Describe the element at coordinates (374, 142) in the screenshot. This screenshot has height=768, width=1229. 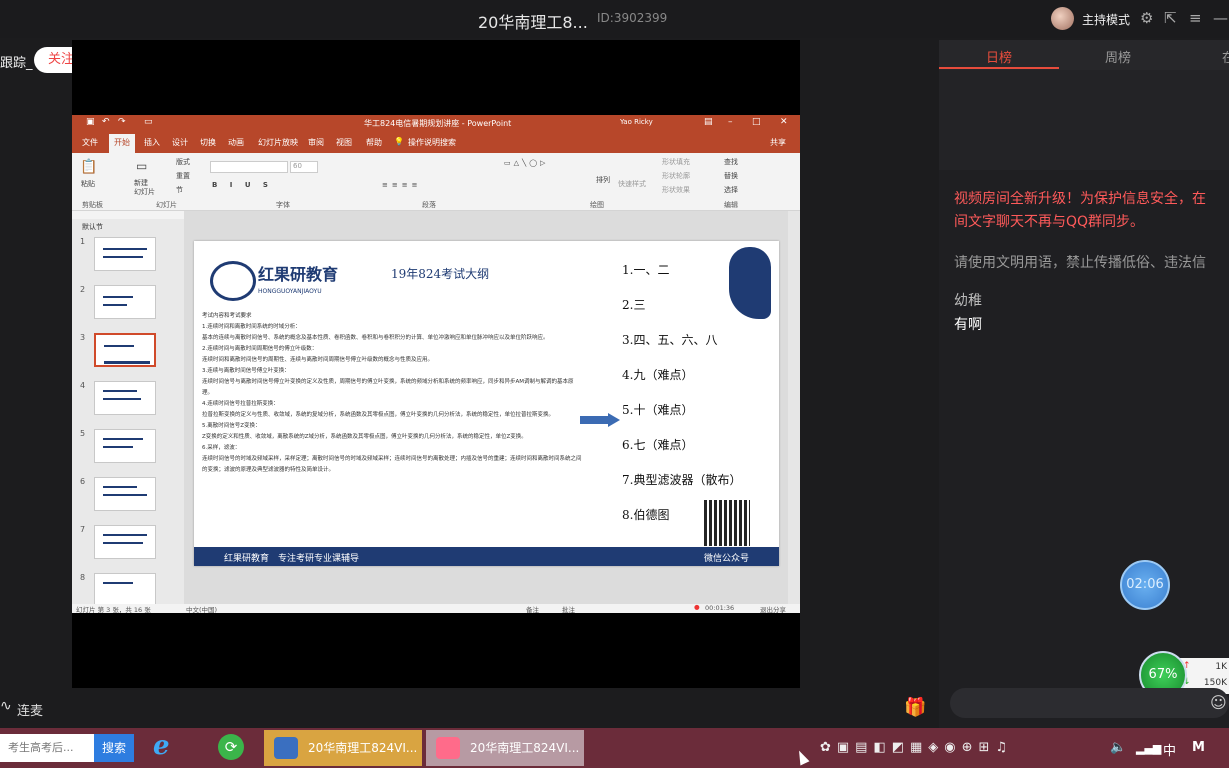
I see `tab-help: 帮助` at that location.